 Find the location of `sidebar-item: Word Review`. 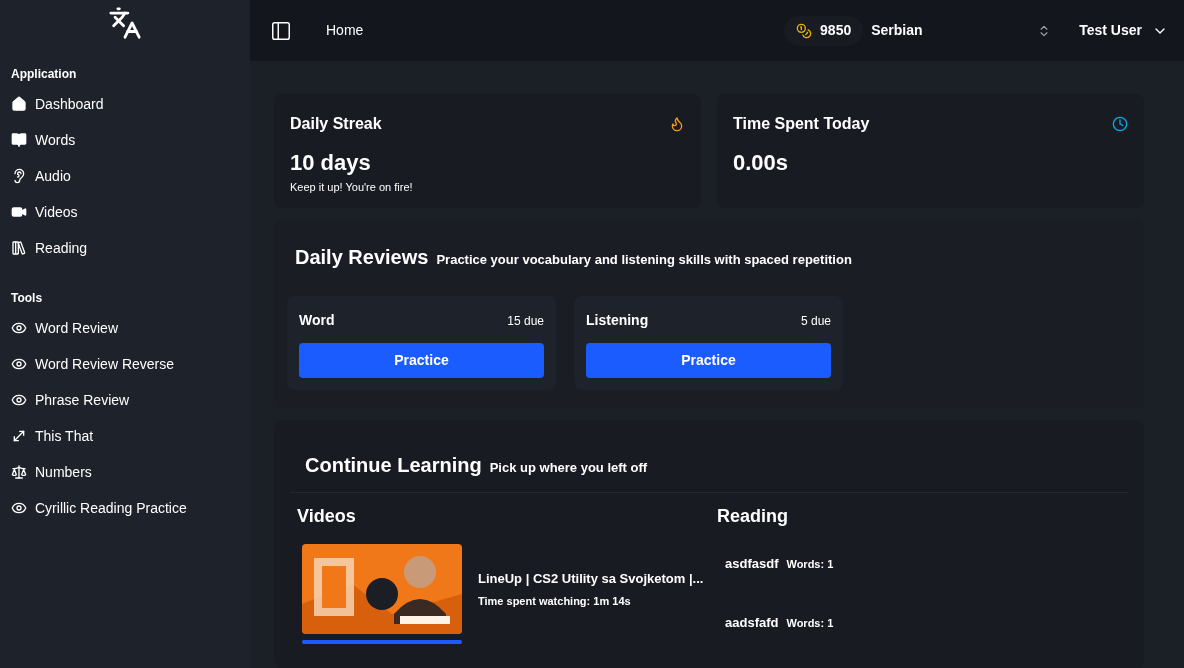

sidebar-item: Word Review is located at coordinates (125, 328).